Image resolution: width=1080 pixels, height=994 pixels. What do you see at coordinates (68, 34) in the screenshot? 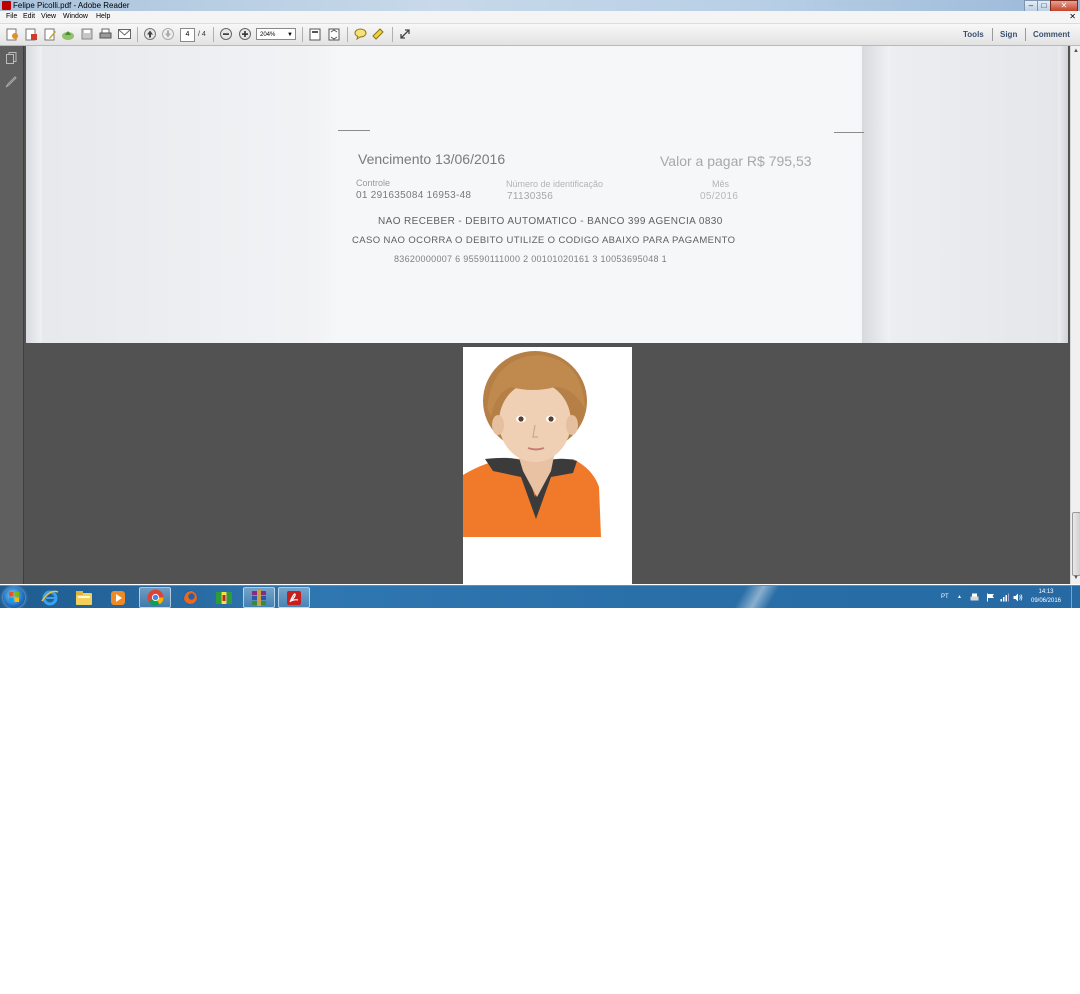
I see `cloud-upload-icon` at bounding box center [68, 34].